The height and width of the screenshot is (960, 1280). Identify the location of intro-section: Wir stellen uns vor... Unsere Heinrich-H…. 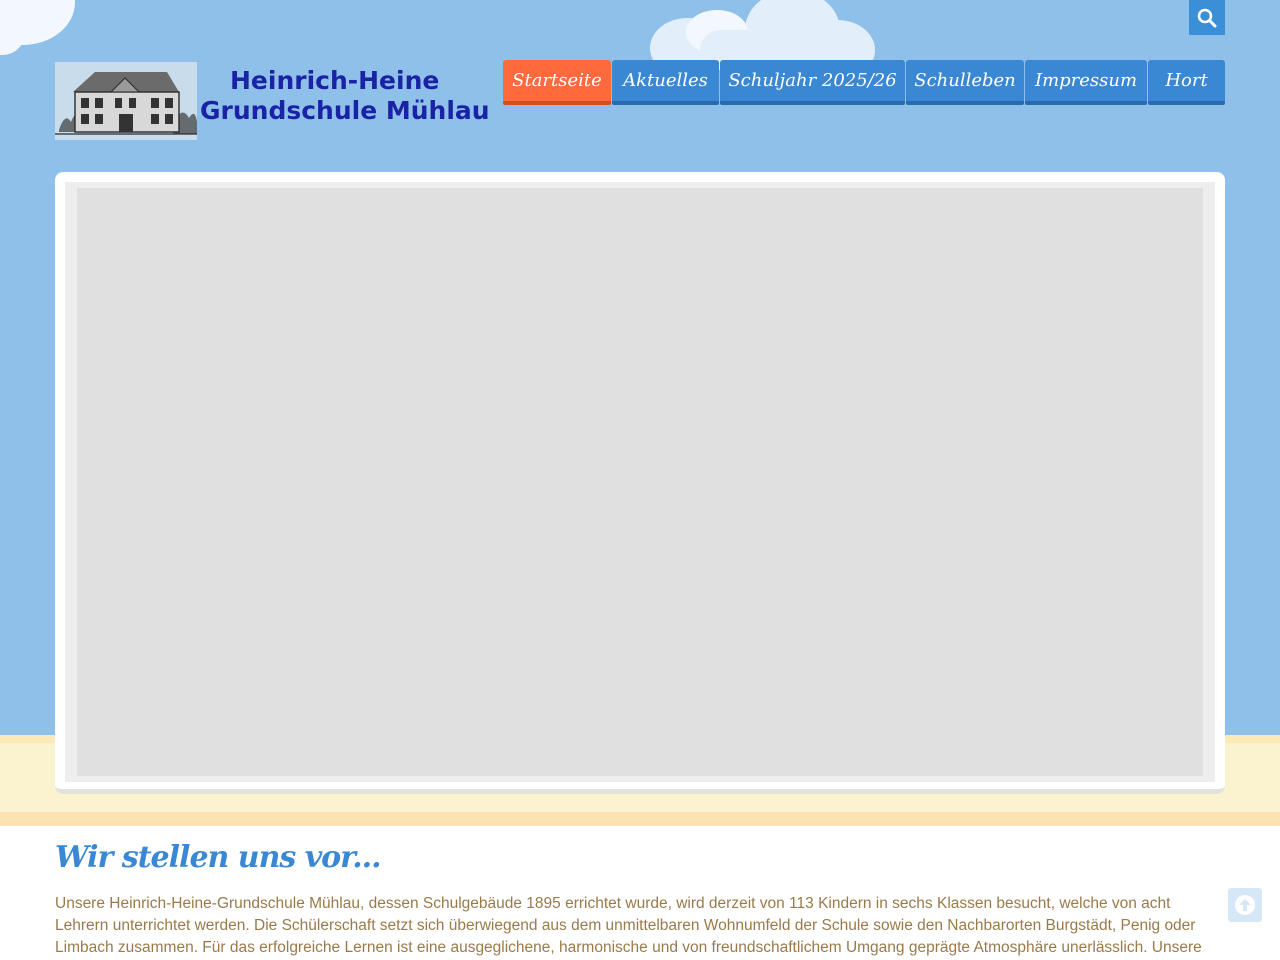
(640, 899).